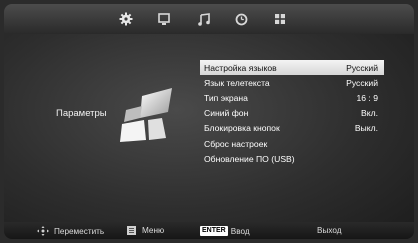 Image resolution: width=418 pixels, height=243 pixels. What do you see at coordinates (367, 97) in the screenshot?
I see `menu-item-value: 16 : 9` at bounding box center [367, 97].